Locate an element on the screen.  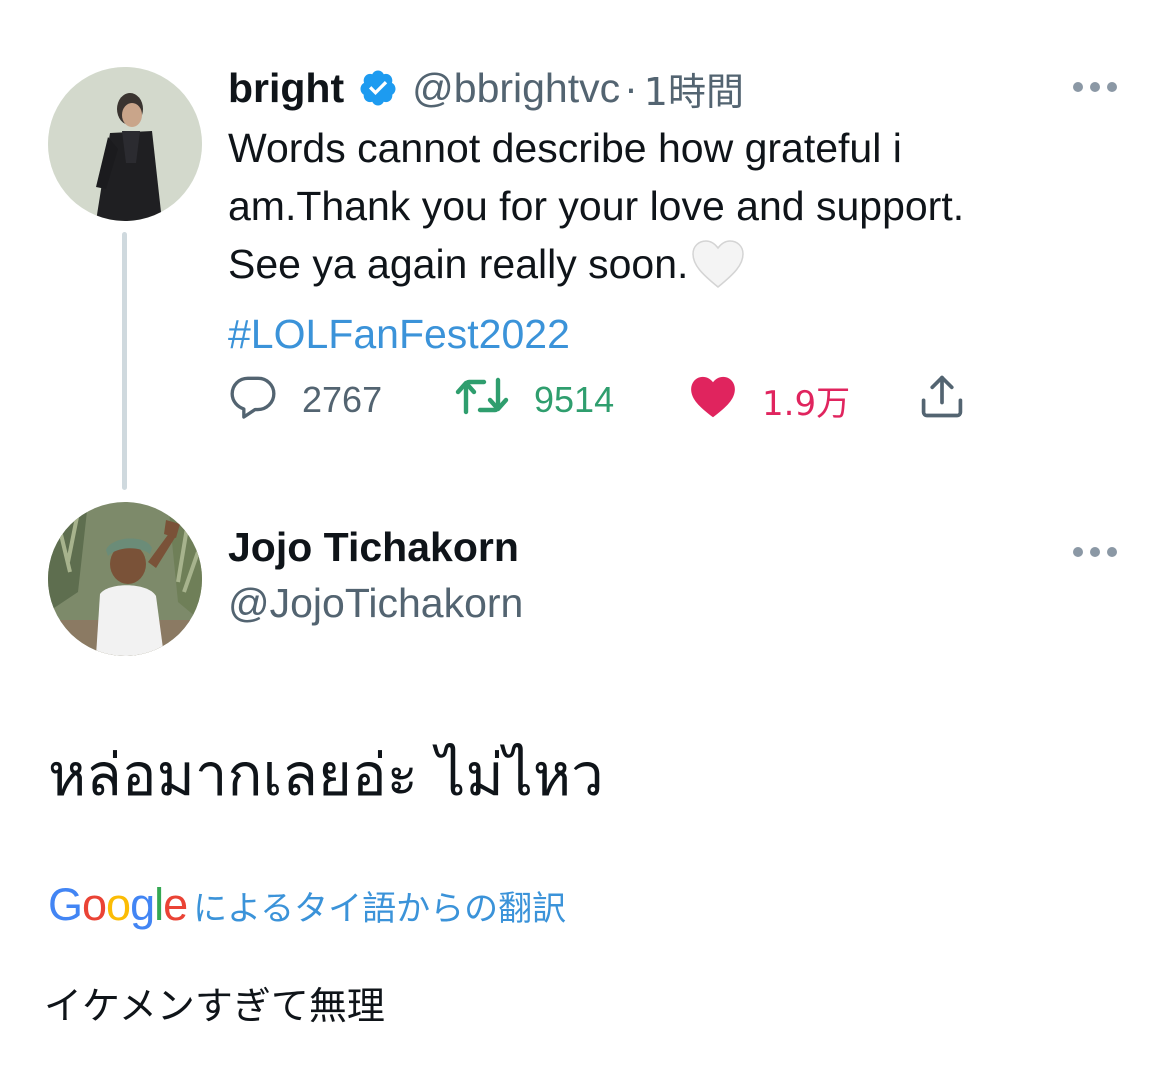
reply-button: 2767 is located at coordinates (305, 400).